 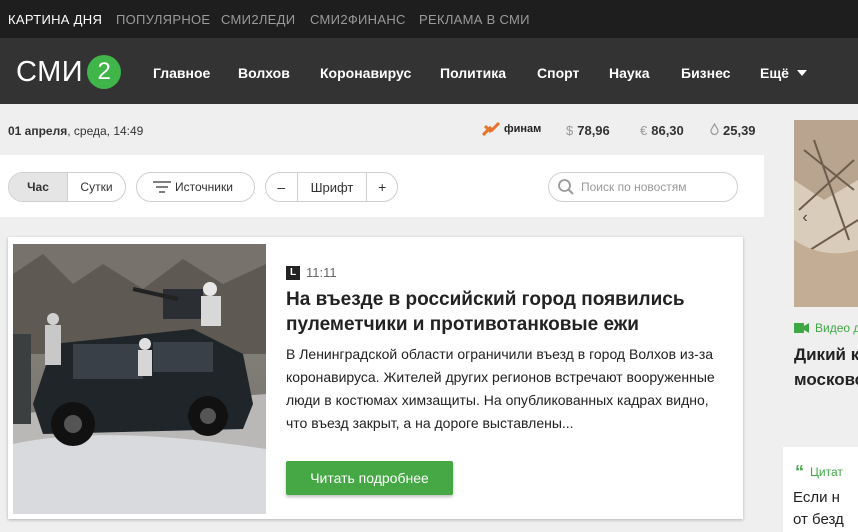 I want to click on source-badge-icon: L, so click(x=293, y=272).